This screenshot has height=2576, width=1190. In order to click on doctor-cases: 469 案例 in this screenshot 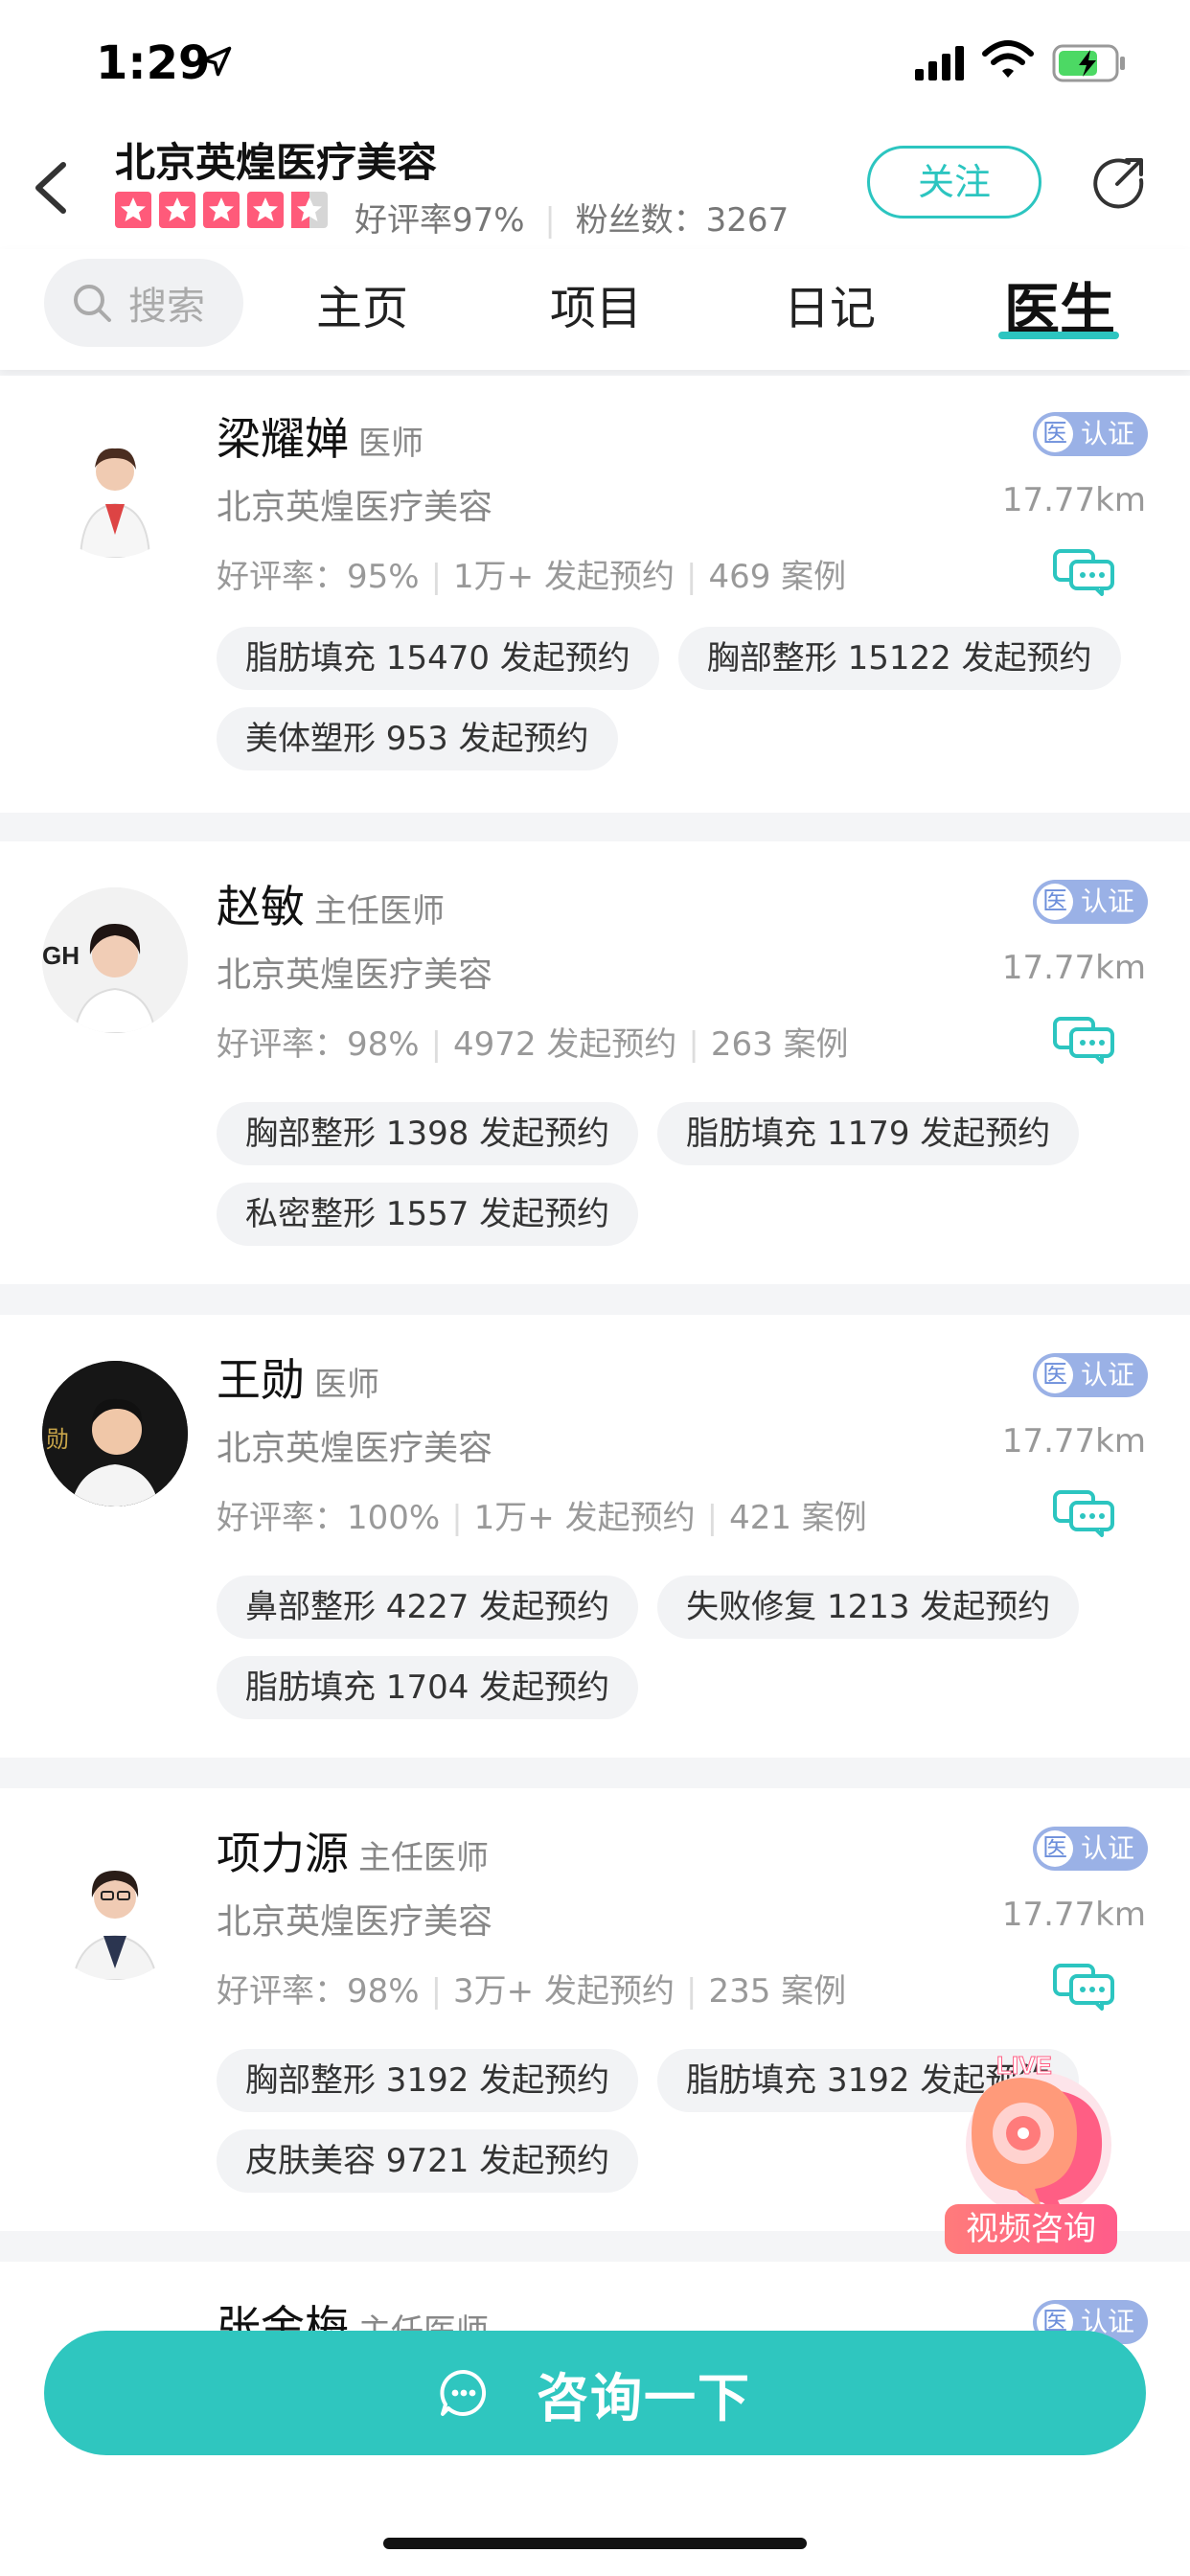, I will do `click(778, 577)`.